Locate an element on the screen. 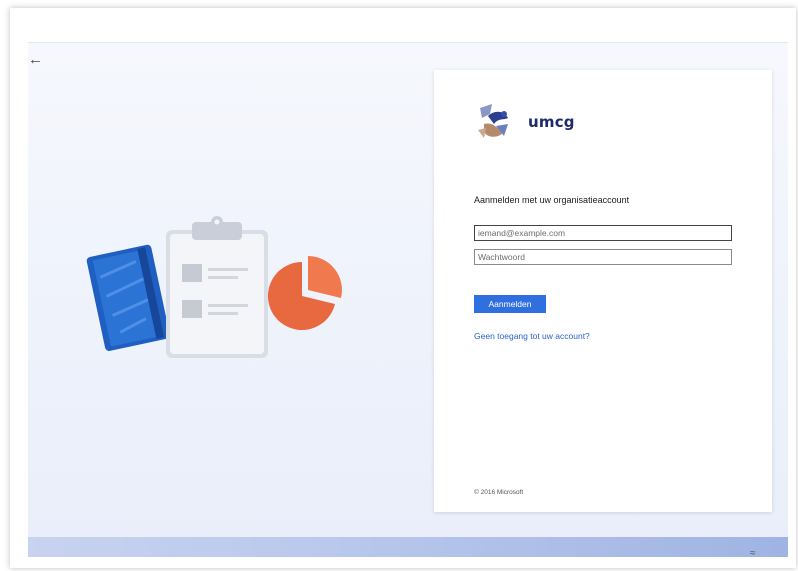 Image resolution: width=798 pixels, height=571 pixels. office-illustration is located at coordinates (214, 287).